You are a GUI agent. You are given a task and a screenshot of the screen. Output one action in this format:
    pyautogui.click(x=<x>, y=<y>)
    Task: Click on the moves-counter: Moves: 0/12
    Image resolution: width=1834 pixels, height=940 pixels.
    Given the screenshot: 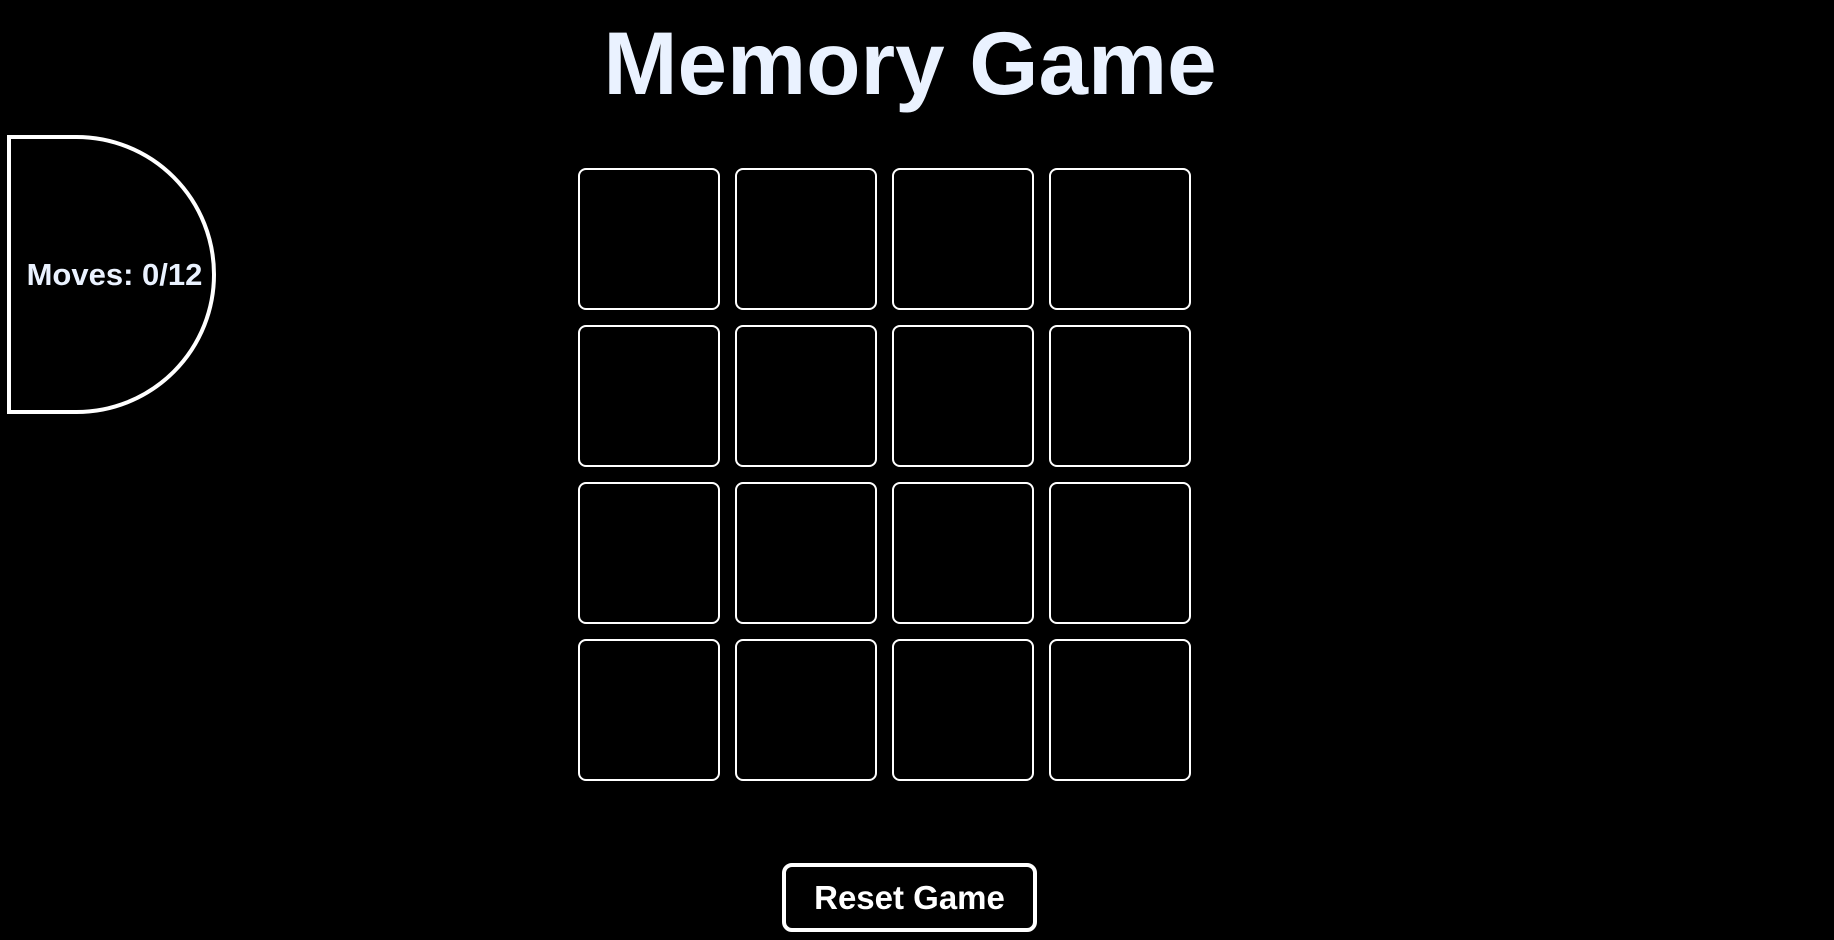 What is the action you would take?
    pyautogui.click(x=114, y=274)
    